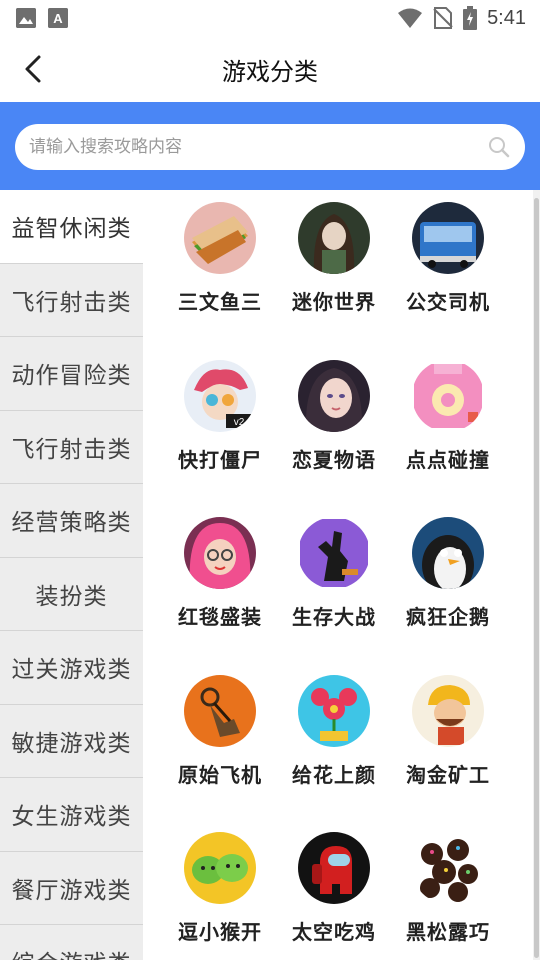  I want to click on game-item: v2 快打僵尸, so click(220, 435).